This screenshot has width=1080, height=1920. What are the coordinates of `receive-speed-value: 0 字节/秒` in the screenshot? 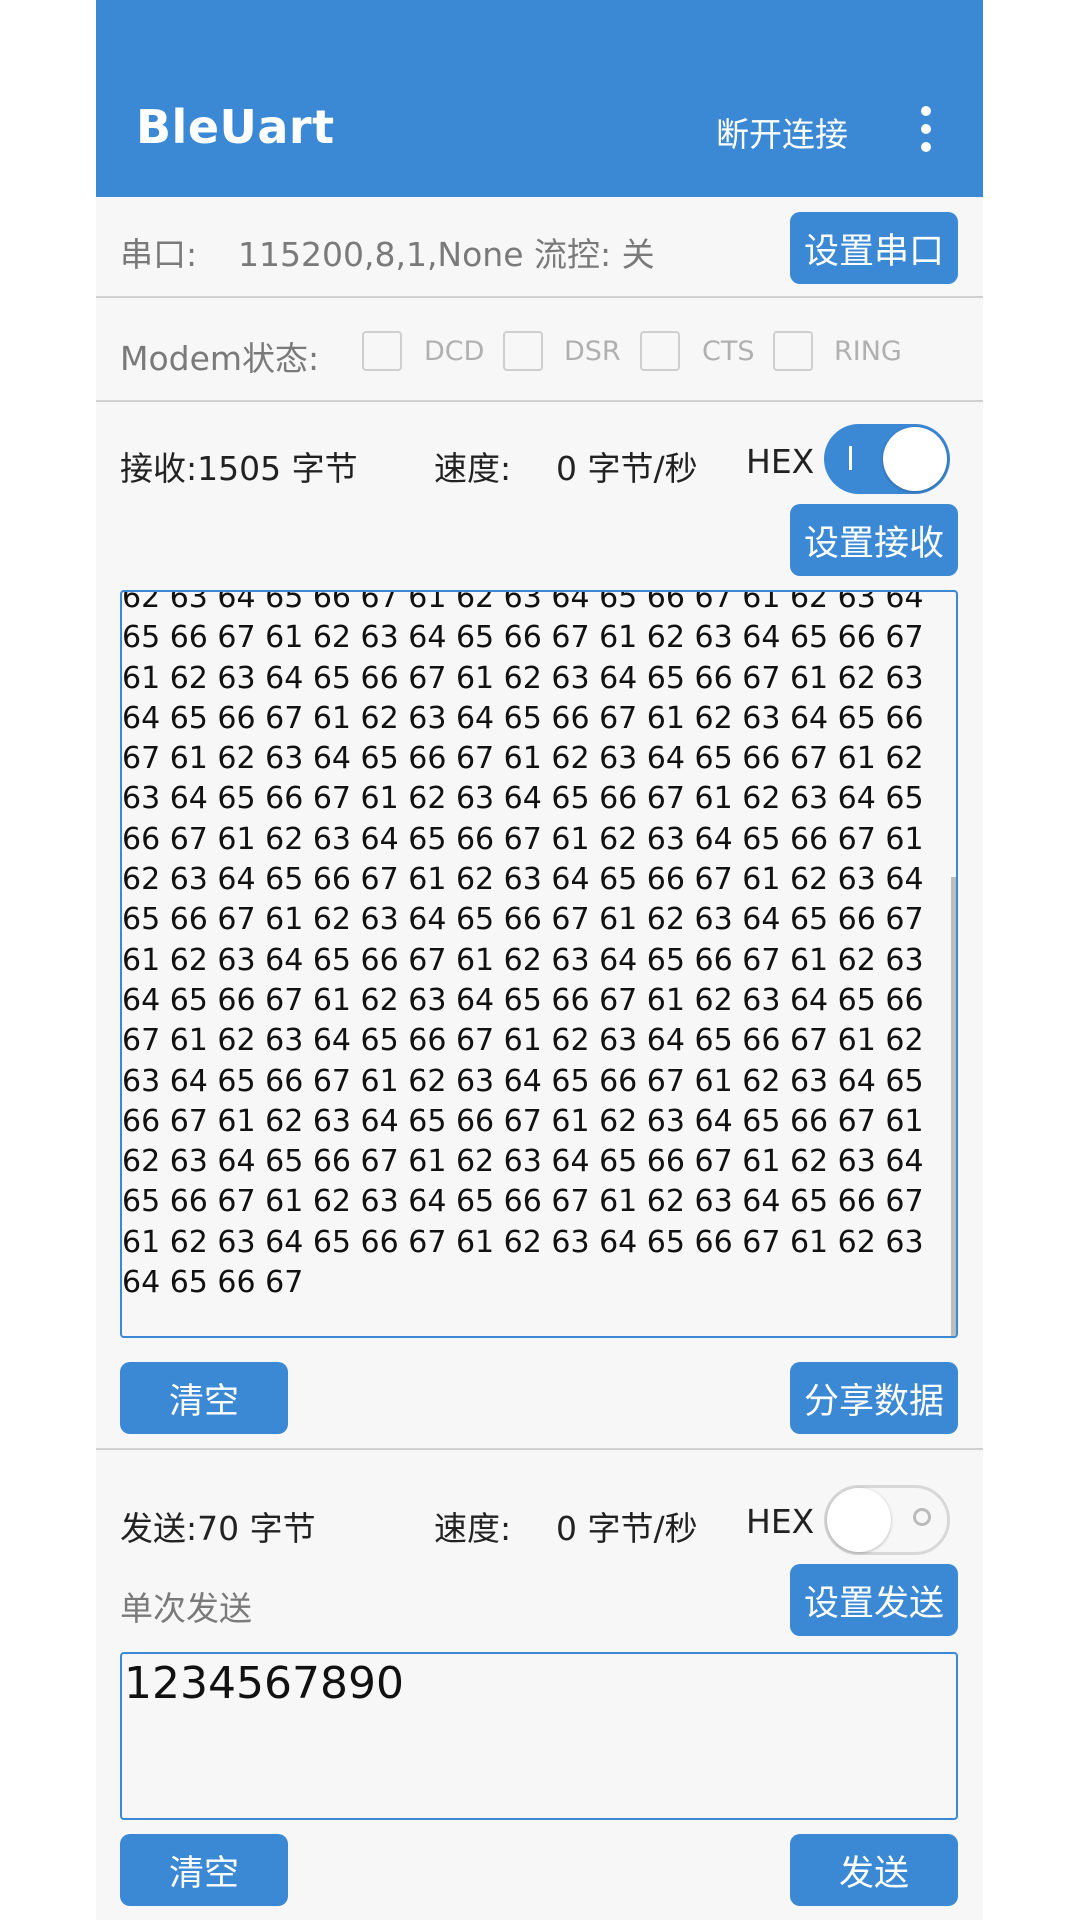 It's located at (627, 468).